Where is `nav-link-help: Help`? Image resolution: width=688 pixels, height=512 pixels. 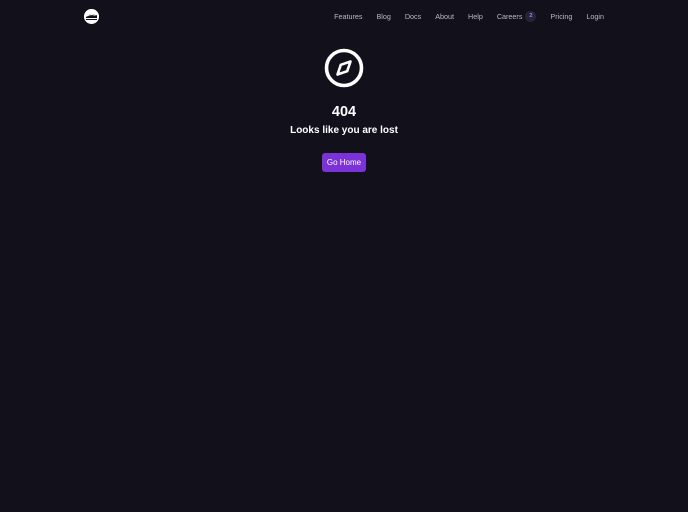 nav-link-help: Help is located at coordinates (475, 16).